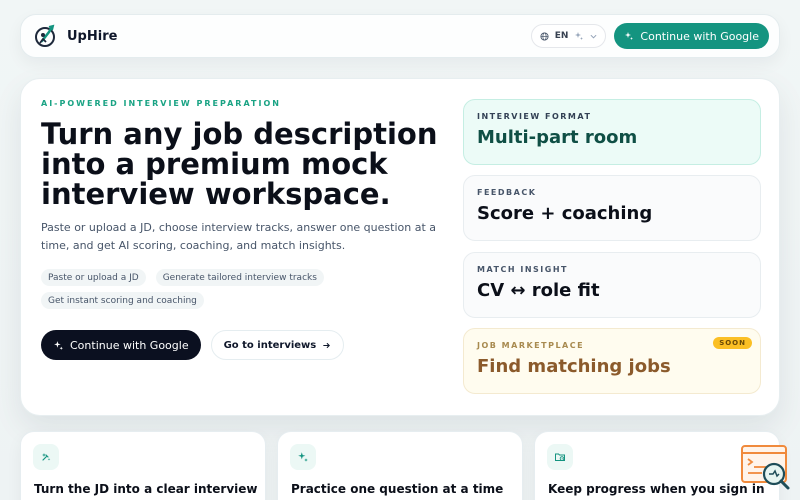 This screenshot has width=800, height=500. What do you see at coordinates (122, 300) in the screenshot?
I see `chip-instant-scoring: Get instant scoring and coaching` at bounding box center [122, 300].